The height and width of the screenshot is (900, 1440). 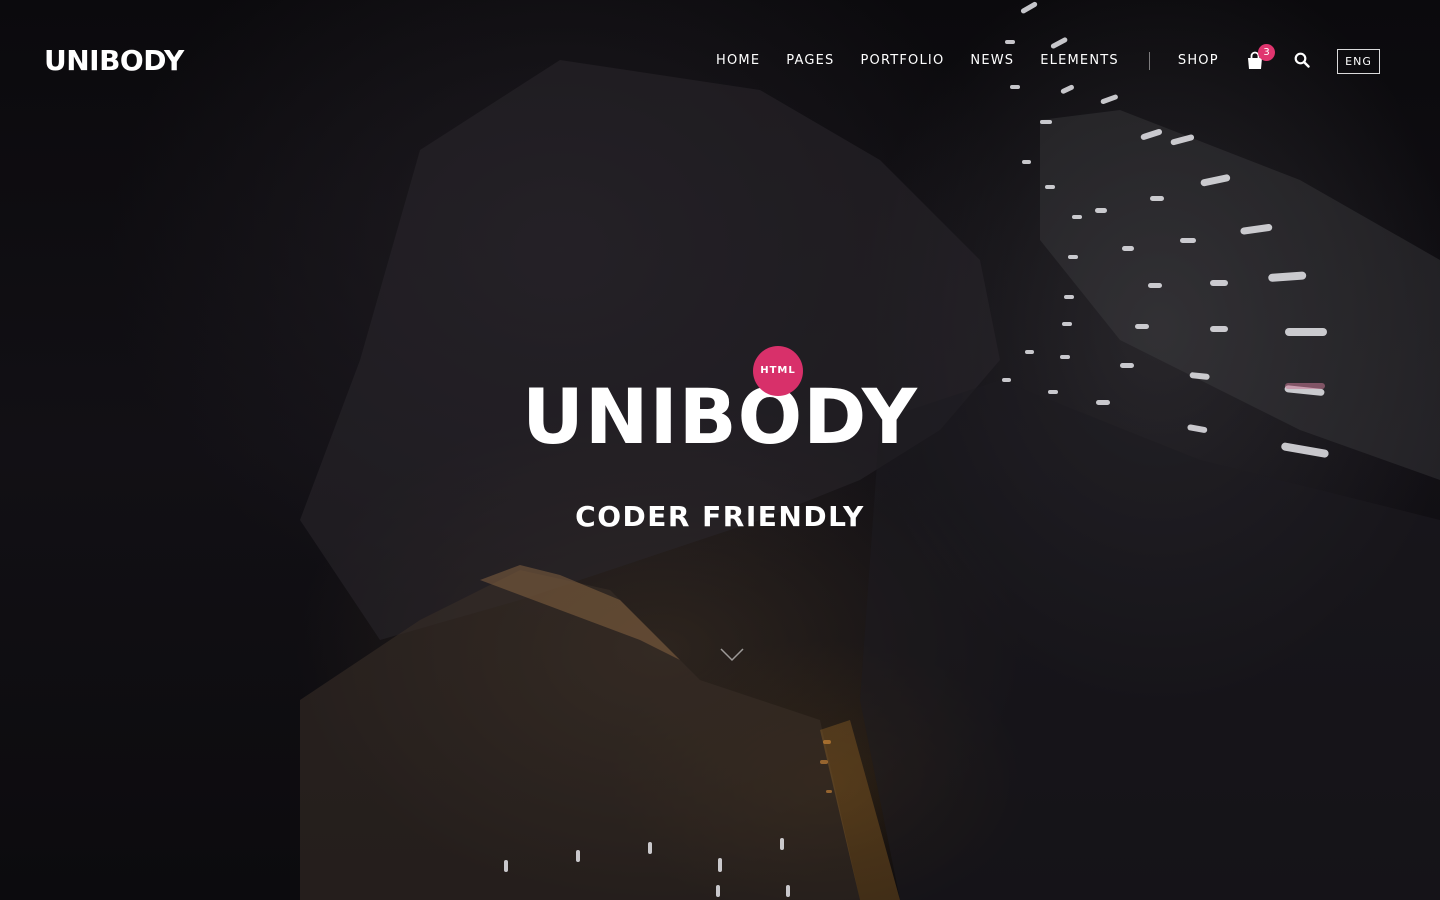 I want to click on nav-item-shop: SHOP, so click(x=1198, y=61).